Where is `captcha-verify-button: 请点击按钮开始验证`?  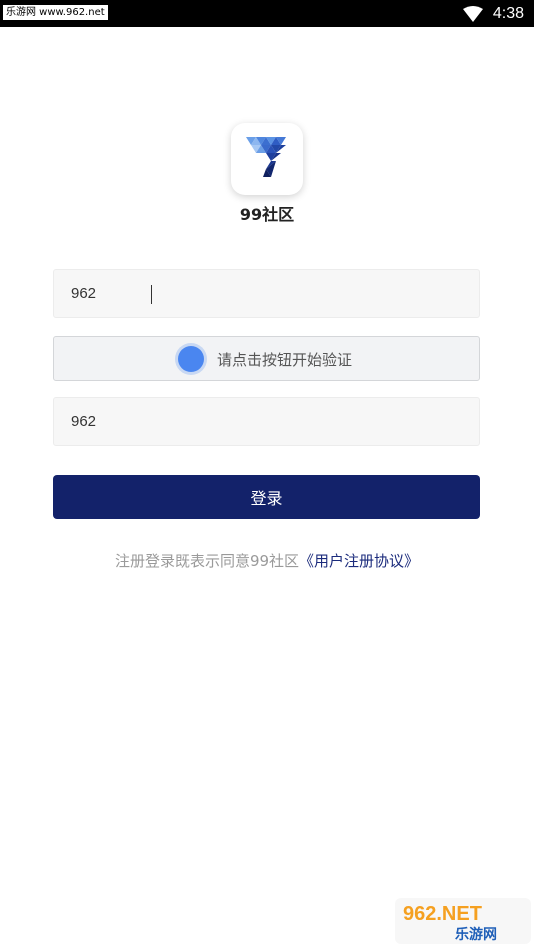
captcha-verify-button: 请点击按钮开始验证 is located at coordinates (266, 358).